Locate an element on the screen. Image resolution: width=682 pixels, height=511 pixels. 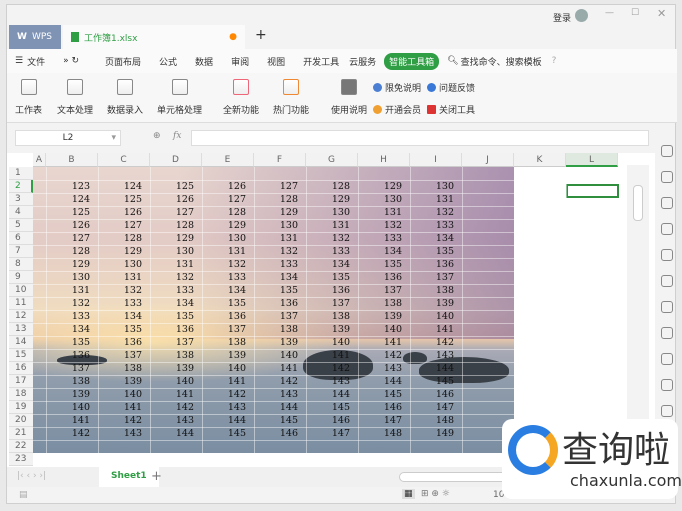
selected-cell-l2 is located at coordinates (592, 191).